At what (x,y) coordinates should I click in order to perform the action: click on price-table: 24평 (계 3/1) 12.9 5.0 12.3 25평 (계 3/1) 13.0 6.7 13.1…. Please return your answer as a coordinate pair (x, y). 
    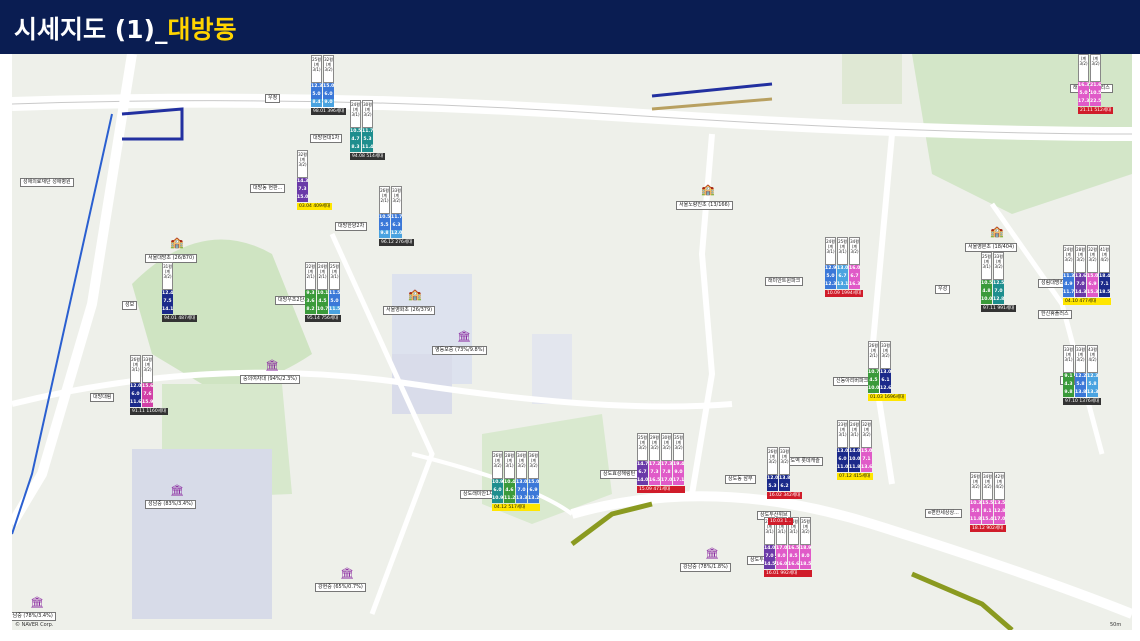
    Looking at the image, I should click on (844, 267).